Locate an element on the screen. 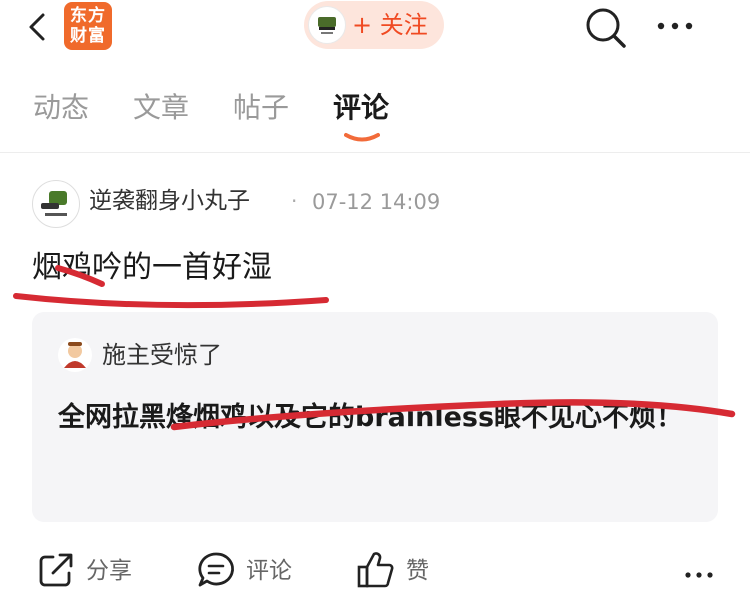  search-icon is located at coordinates (606, 28).